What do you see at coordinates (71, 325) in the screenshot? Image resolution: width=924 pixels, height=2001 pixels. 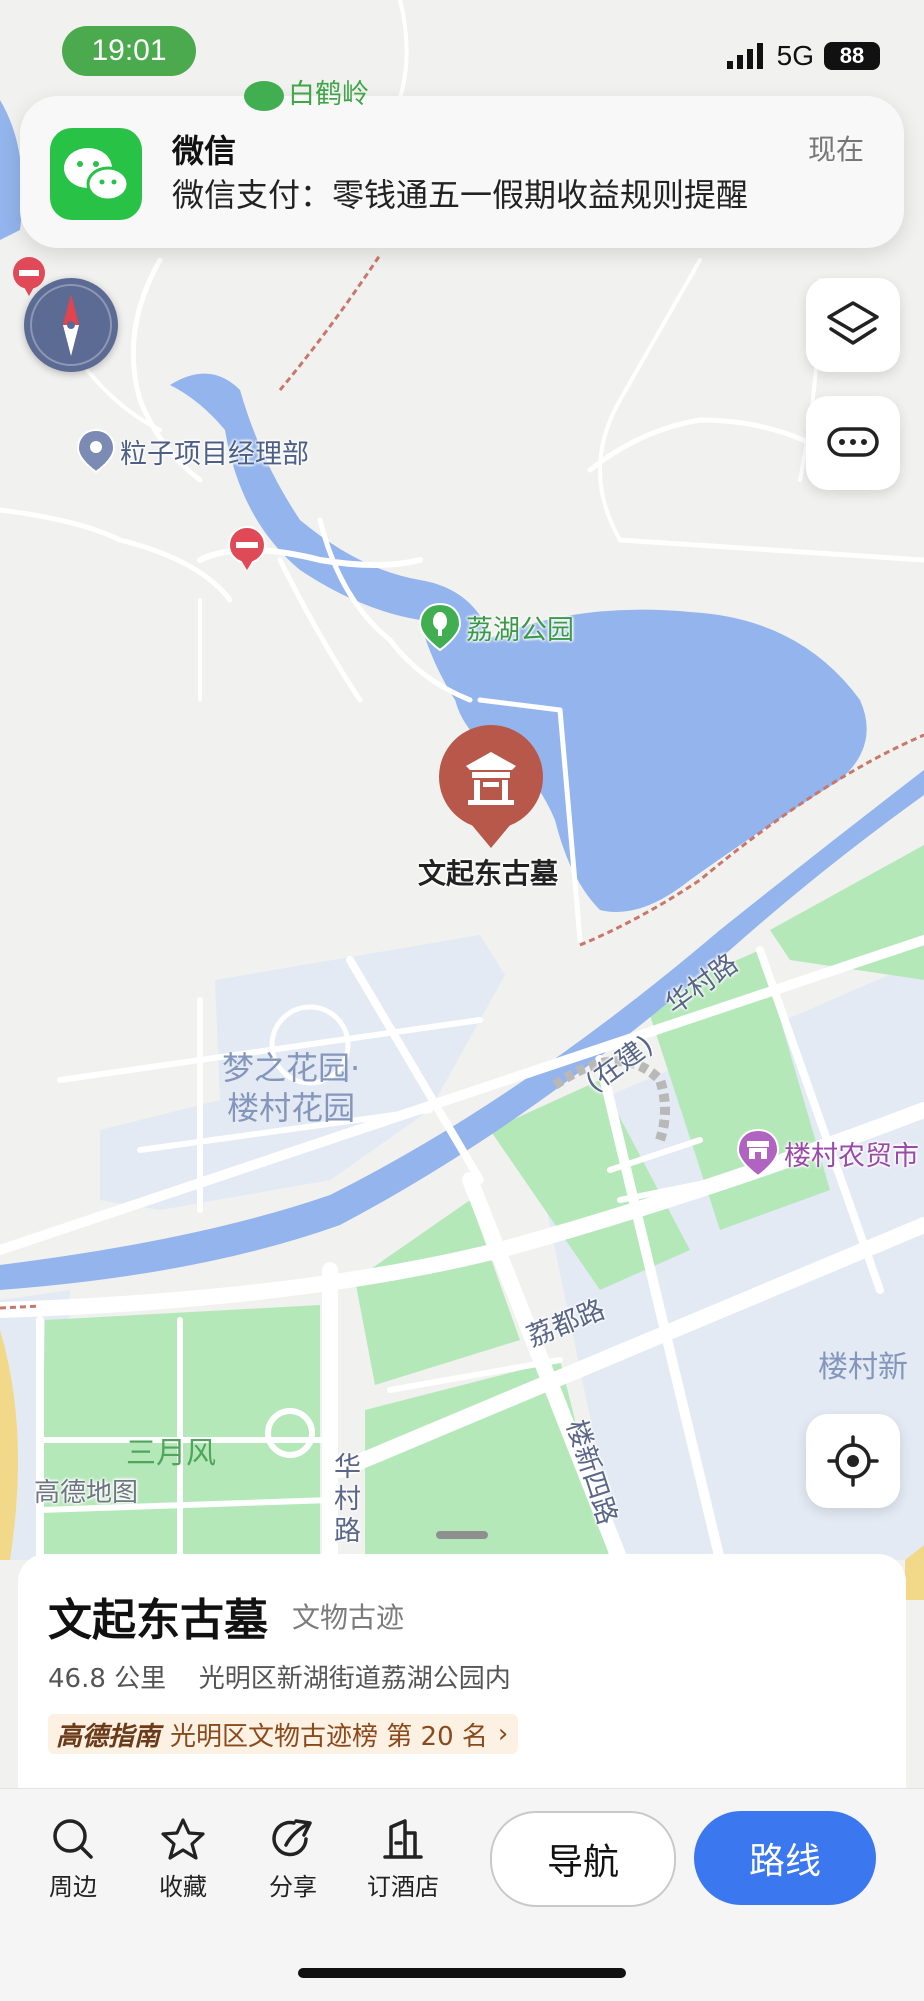 I see `compass-icon` at bounding box center [71, 325].